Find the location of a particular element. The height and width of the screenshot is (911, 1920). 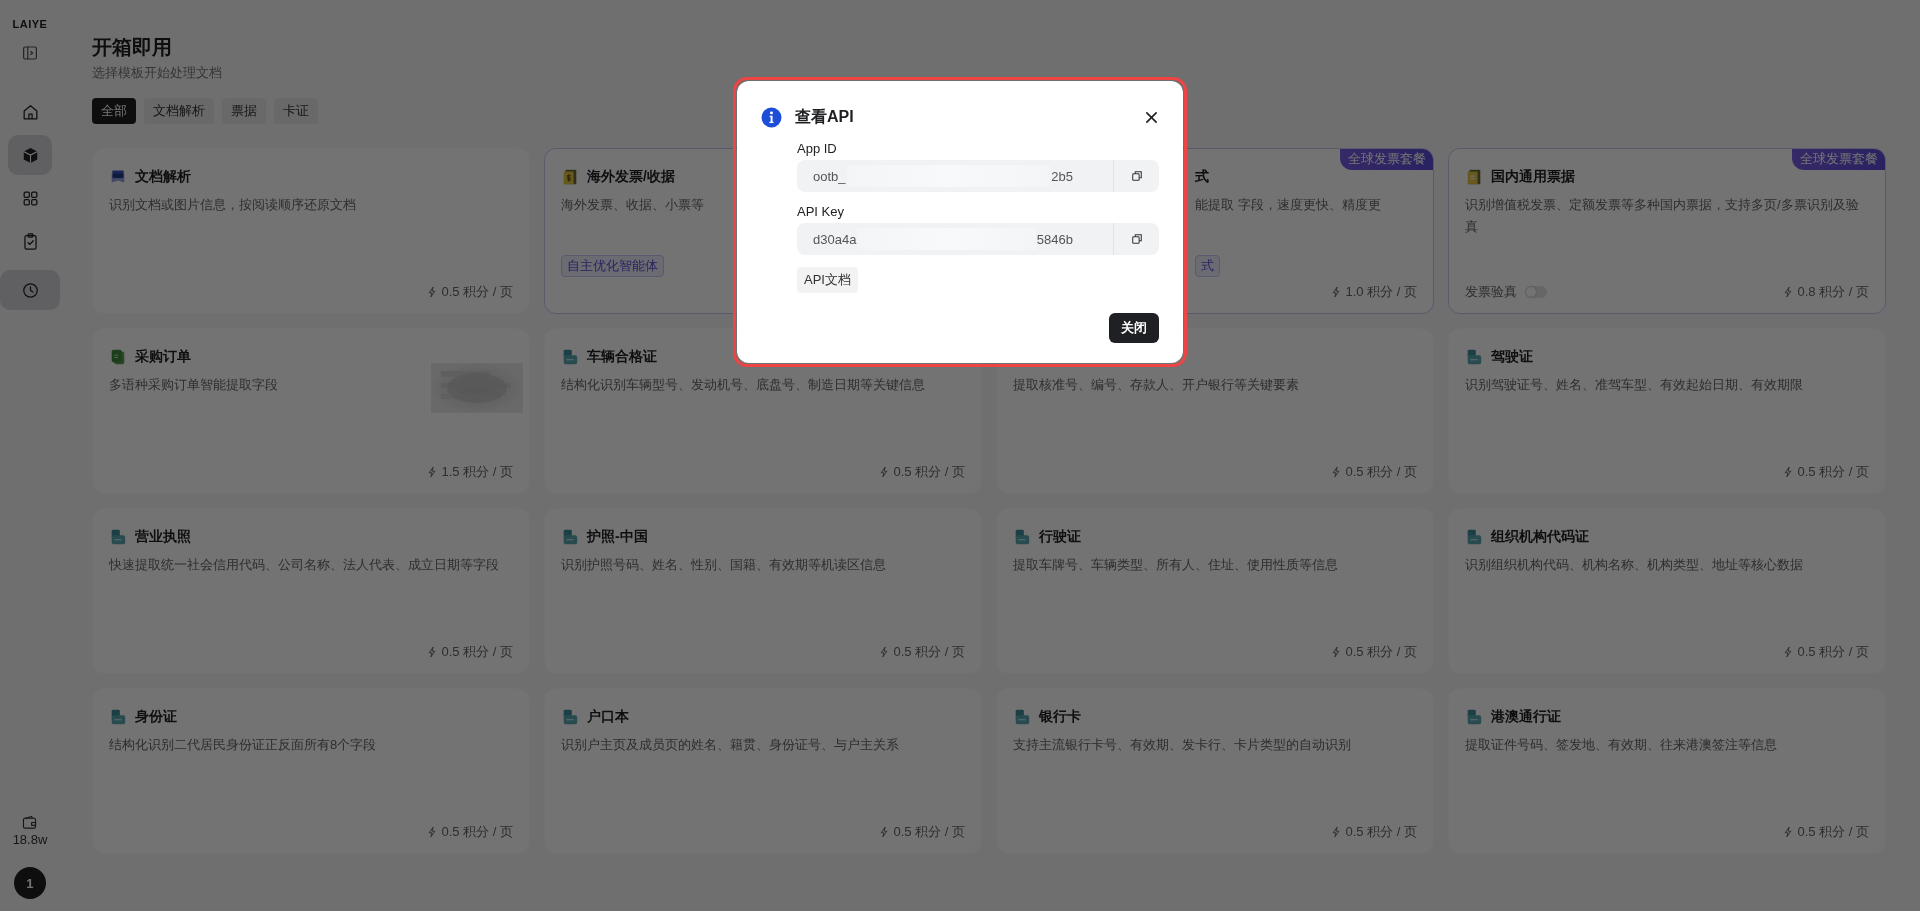

price-text: 1.0 积分 / 页 is located at coordinates (1381, 292).